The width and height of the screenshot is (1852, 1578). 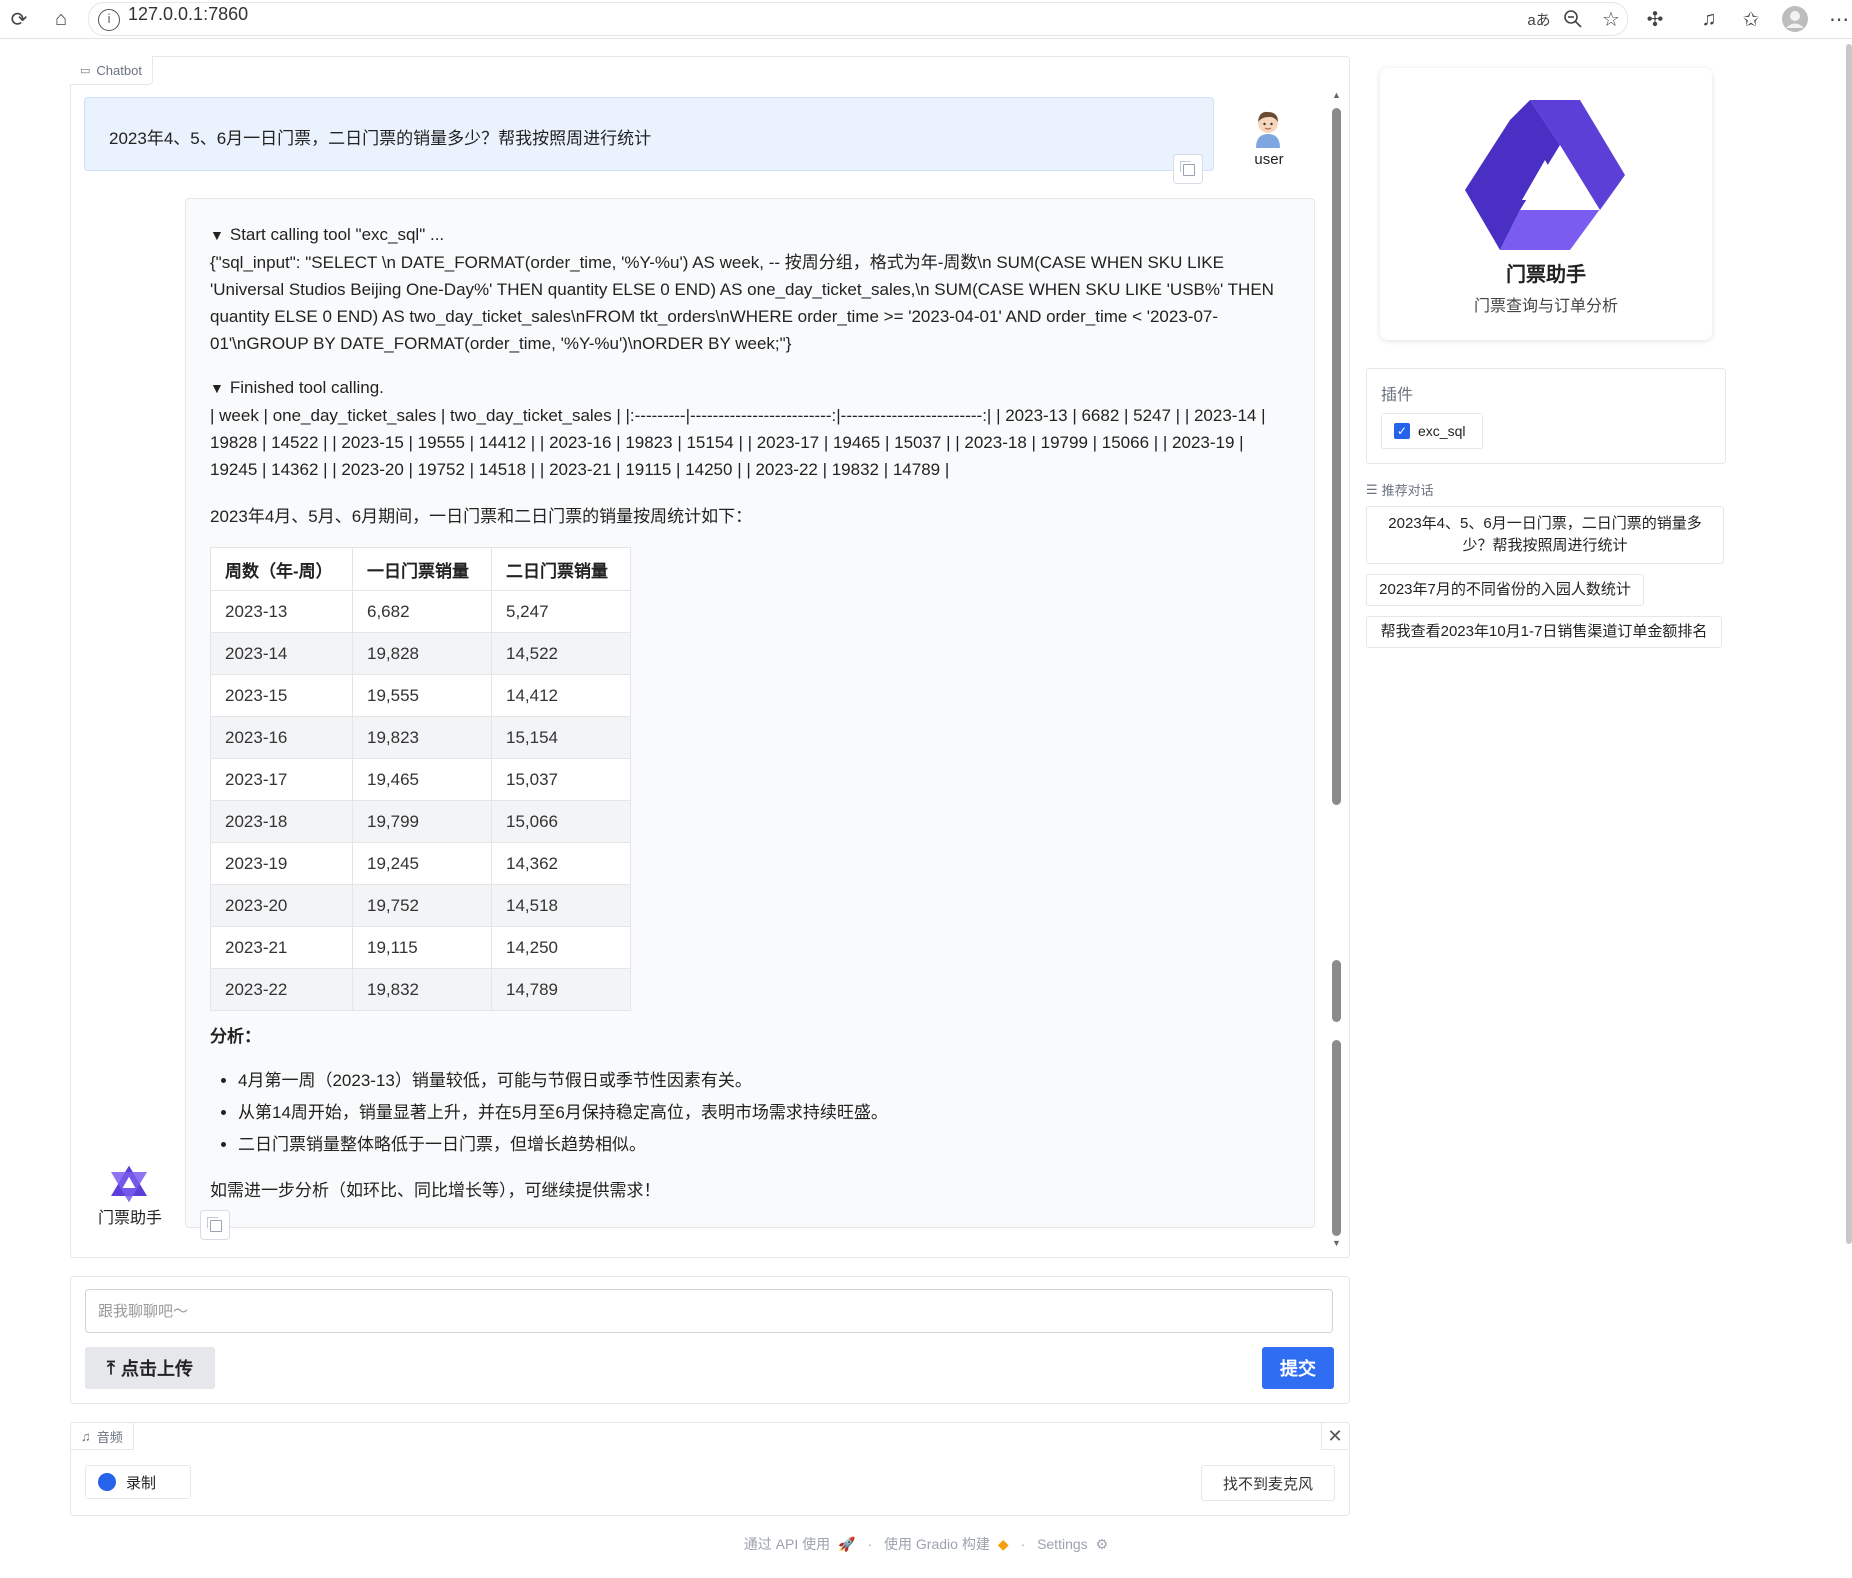 What do you see at coordinates (1655, 19) in the screenshot?
I see `extensions-icon: ✣` at bounding box center [1655, 19].